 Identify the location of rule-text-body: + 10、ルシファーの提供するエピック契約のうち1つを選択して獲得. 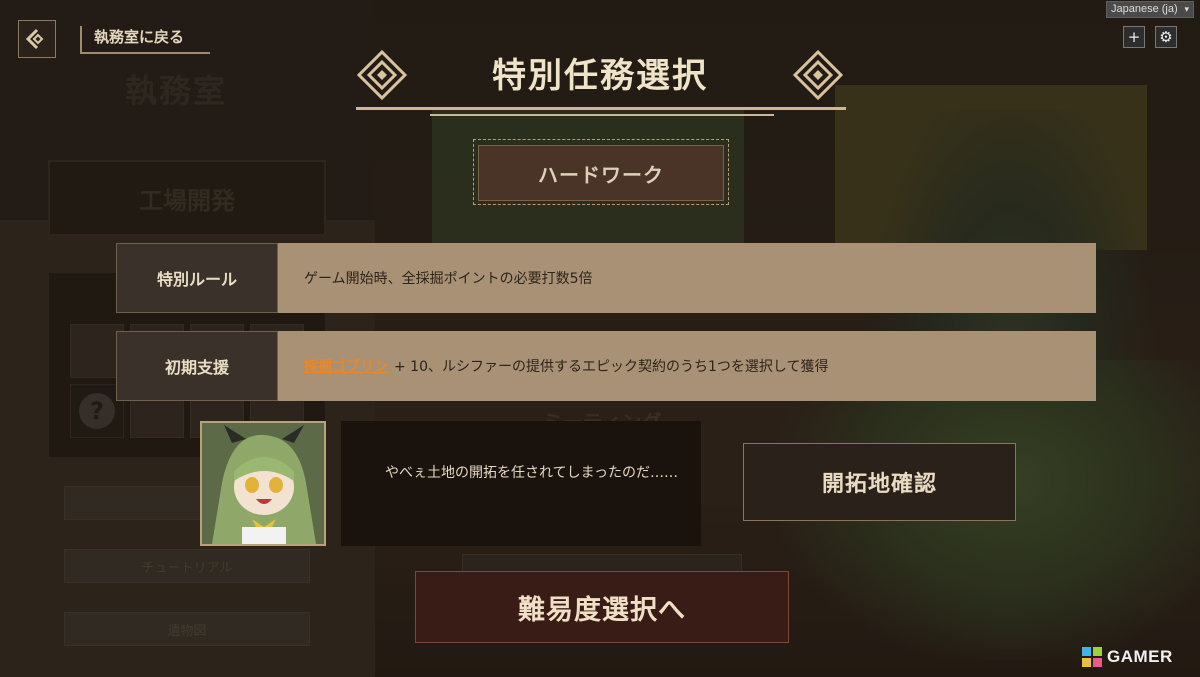
(611, 367).